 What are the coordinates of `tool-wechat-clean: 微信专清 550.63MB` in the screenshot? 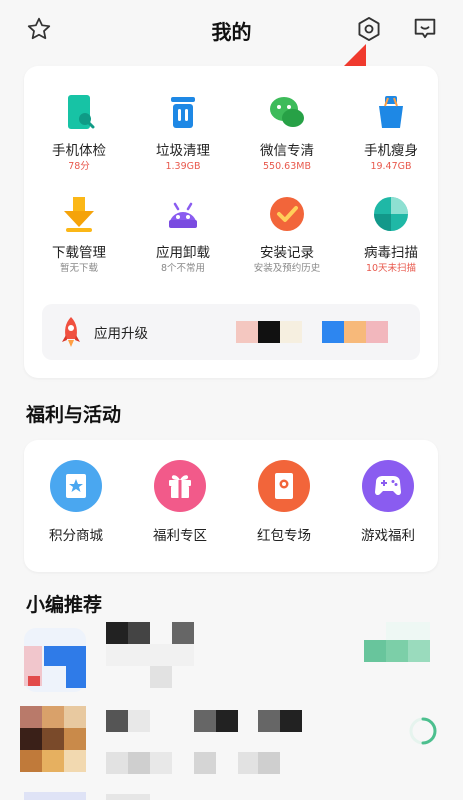 It's located at (287, 132).